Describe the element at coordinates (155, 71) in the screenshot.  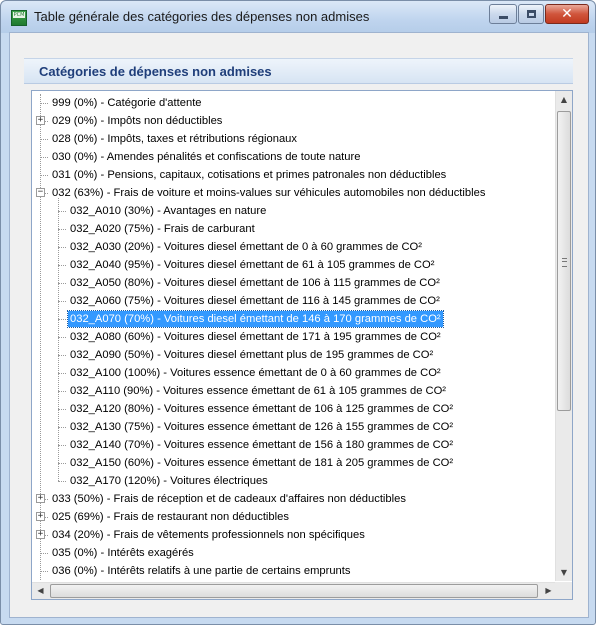
I see `section-header-title: Catégories de dépenses non admises` at that location.